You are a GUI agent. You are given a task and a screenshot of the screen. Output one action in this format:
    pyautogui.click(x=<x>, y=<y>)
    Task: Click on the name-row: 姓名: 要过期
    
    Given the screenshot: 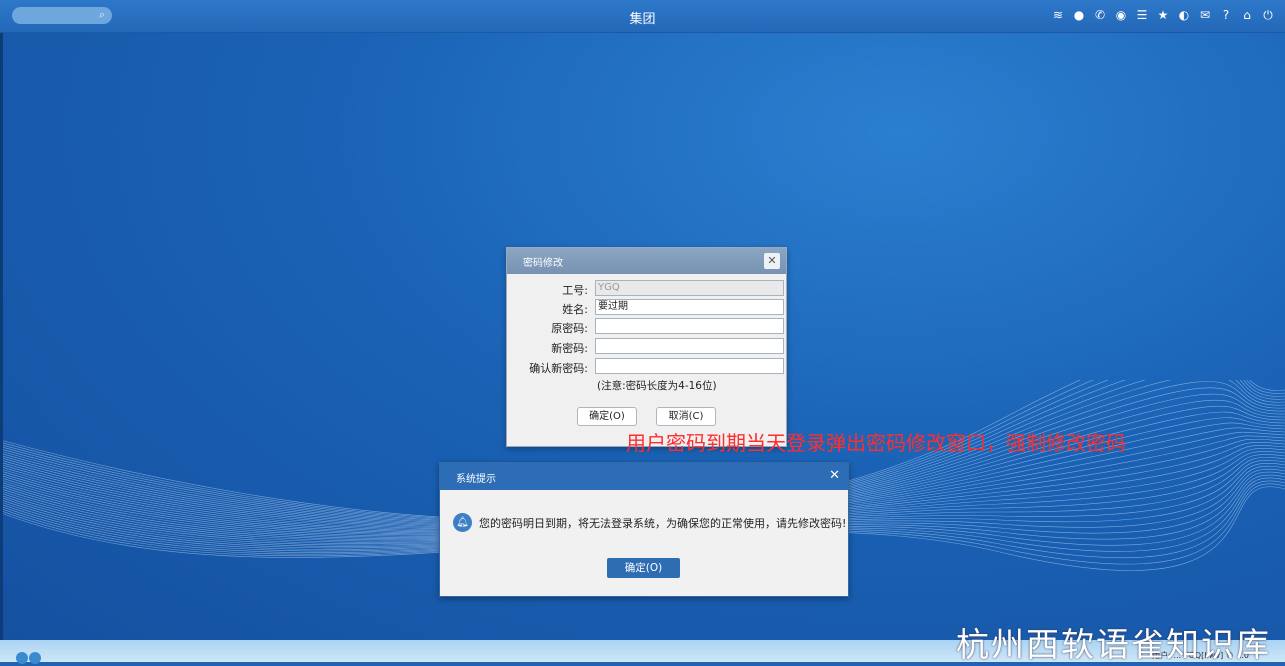 What is the action you would take?
    pyautogui.click(x=646, y=307)
    